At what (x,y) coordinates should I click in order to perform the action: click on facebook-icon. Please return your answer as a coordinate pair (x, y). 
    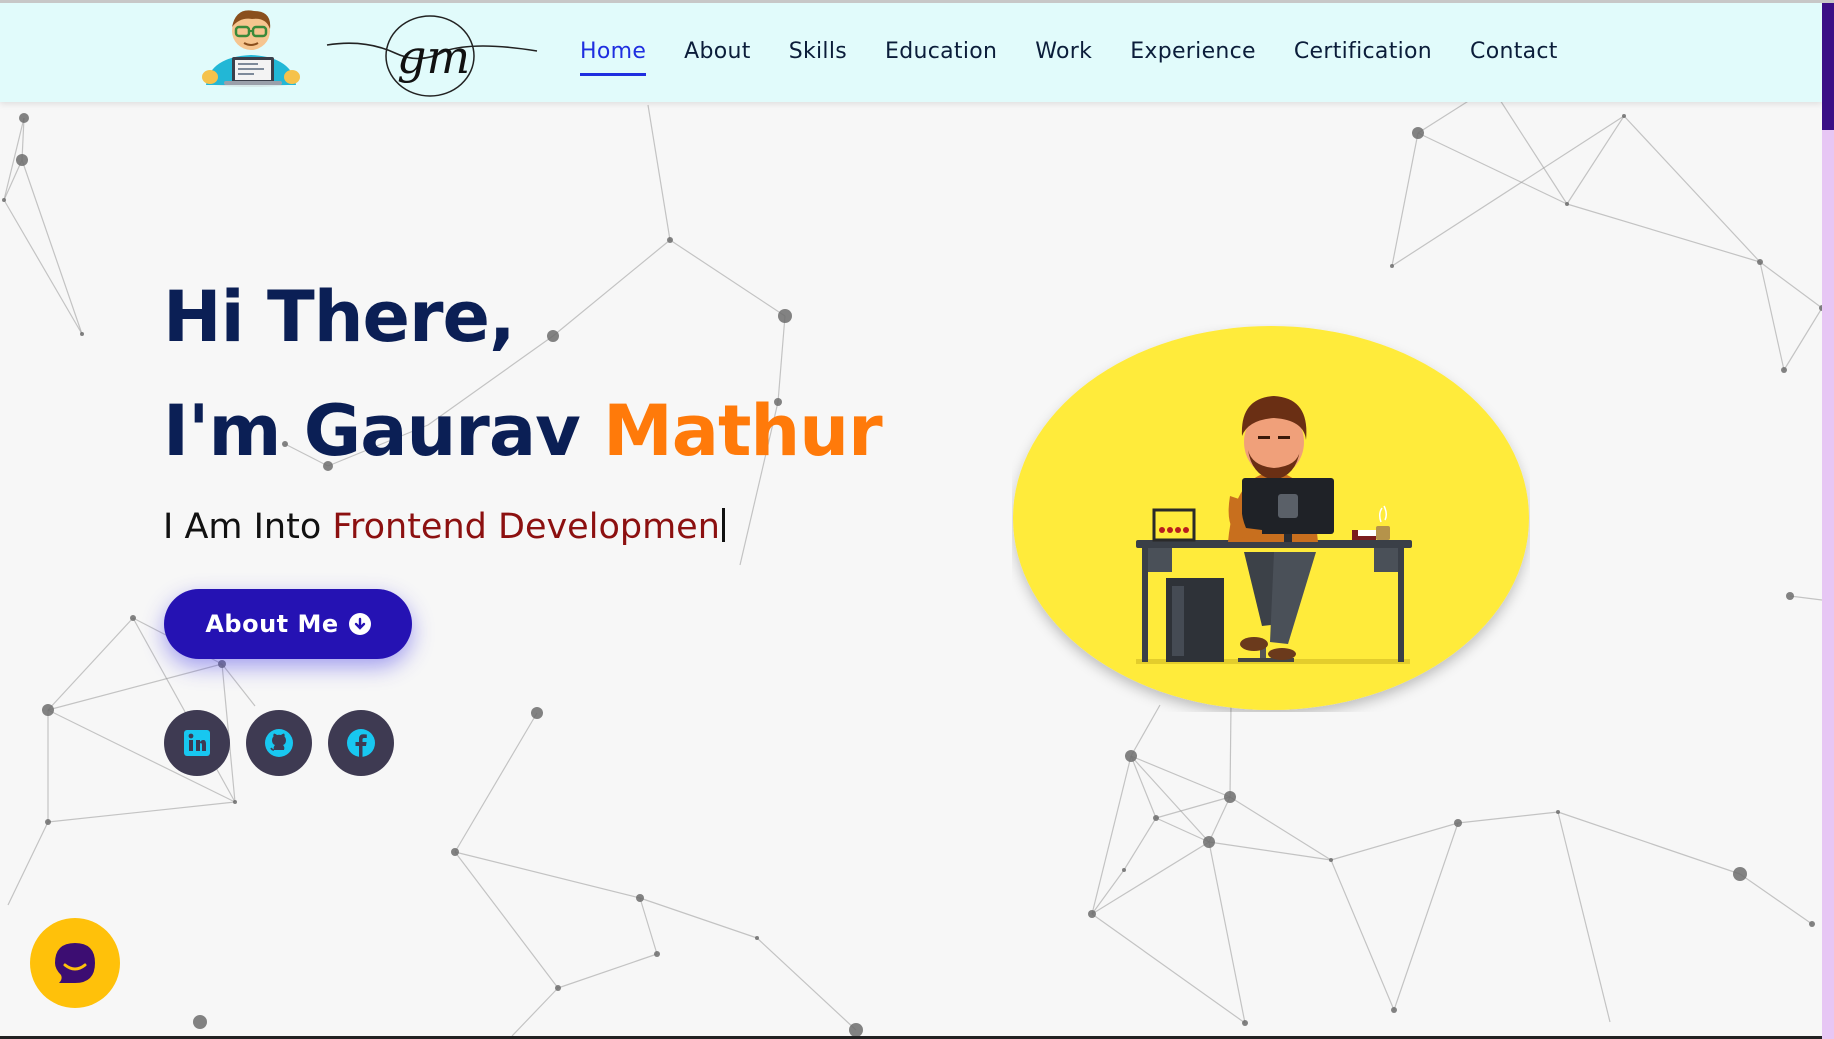
    Looking at the image, I should click on (361, 743).